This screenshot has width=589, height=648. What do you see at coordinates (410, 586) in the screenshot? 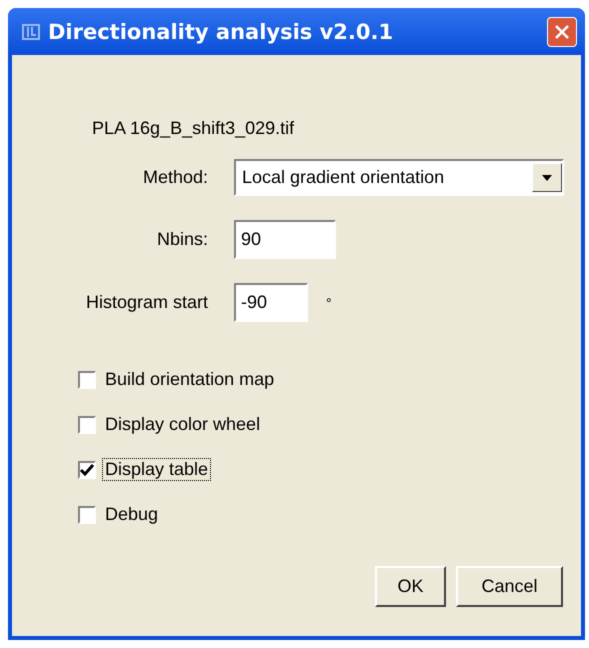
I see `dialog-button: OK` at bounding box center [410, 586].